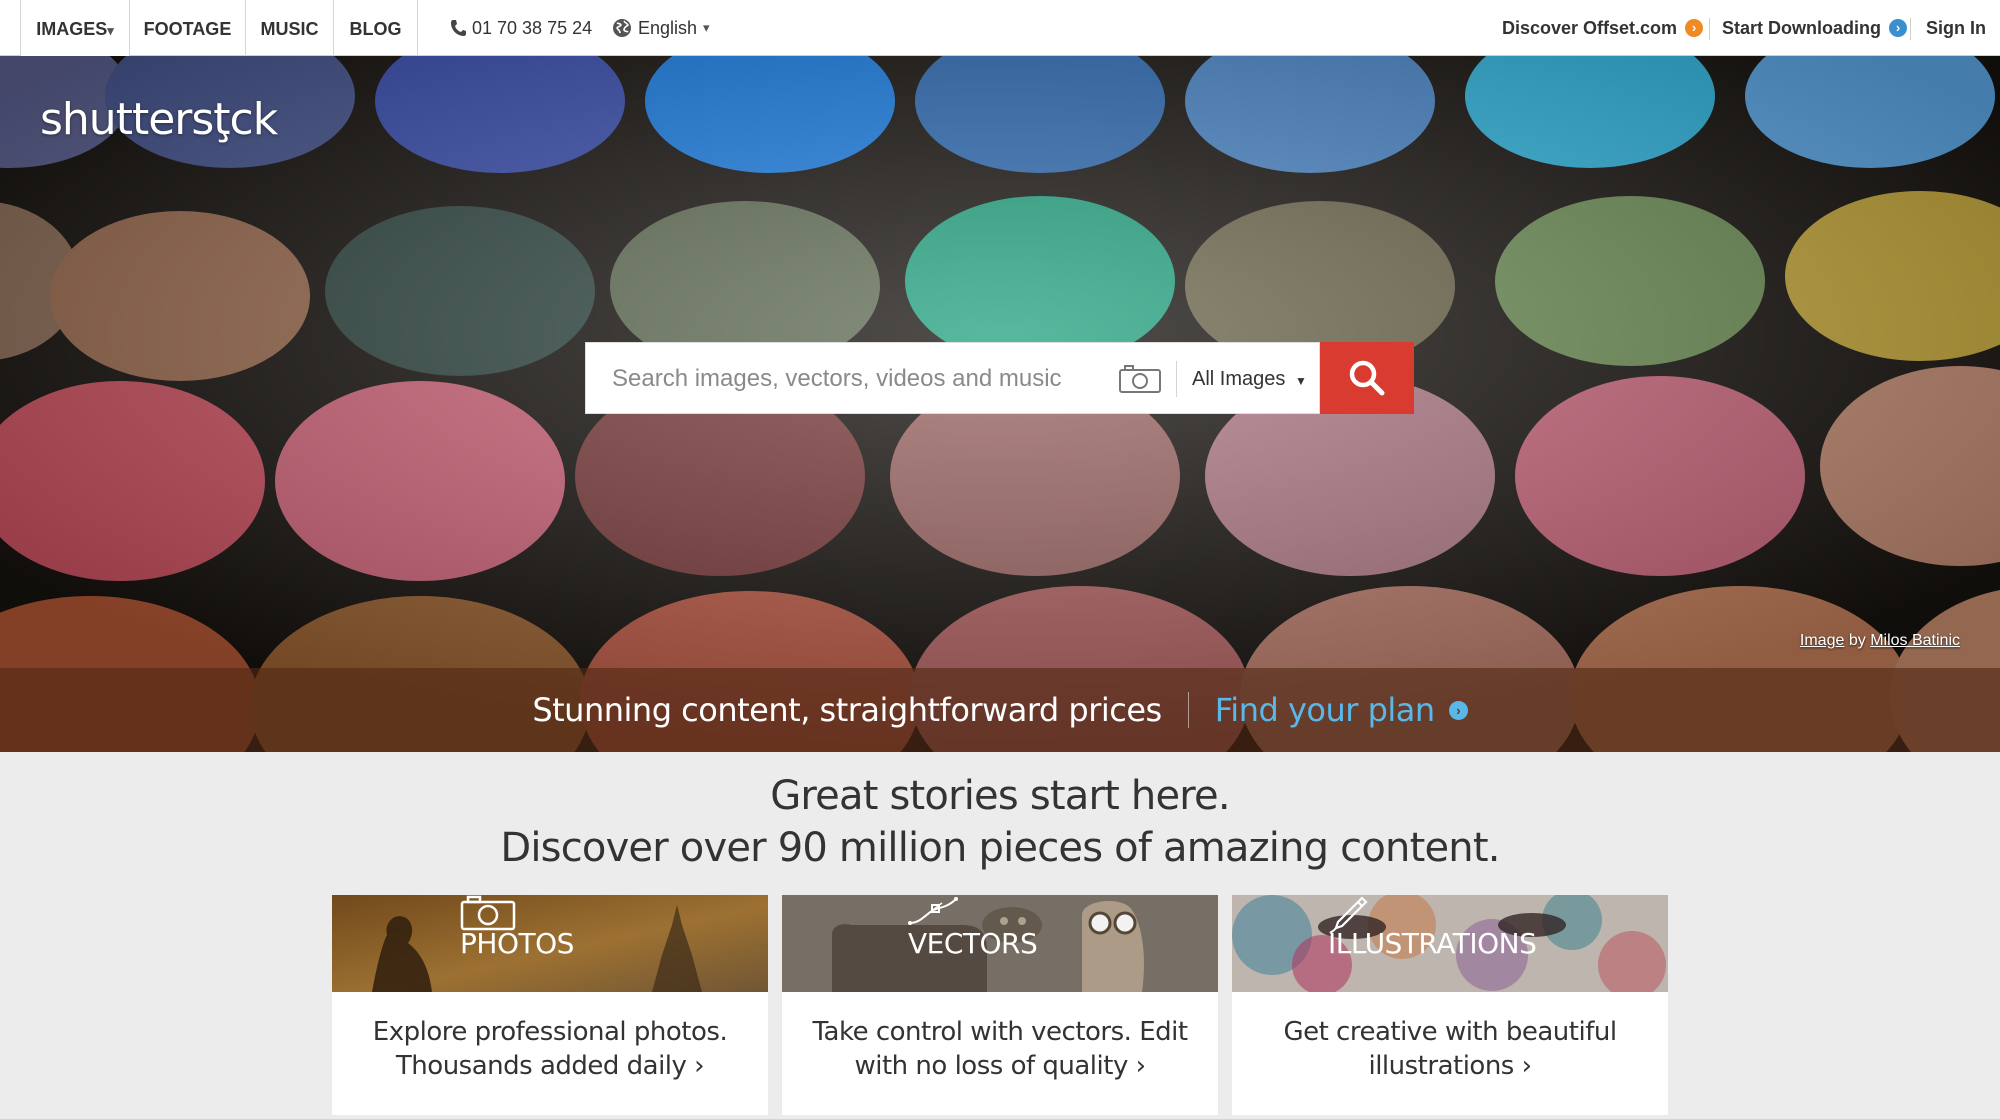 This screenshot has width=2000, height=1119. I want to click on photos-card-banner: PHOTOS, so click(550, 943).